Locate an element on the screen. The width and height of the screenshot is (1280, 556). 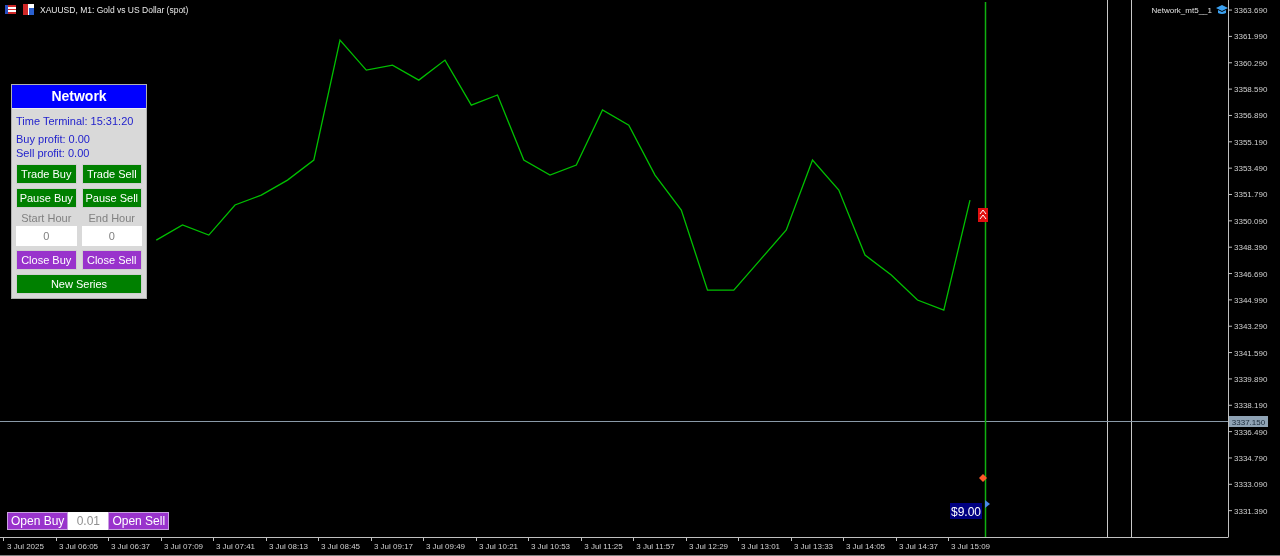
time-label: 3 Jul 13:33 is located at coordinates (813, 546).